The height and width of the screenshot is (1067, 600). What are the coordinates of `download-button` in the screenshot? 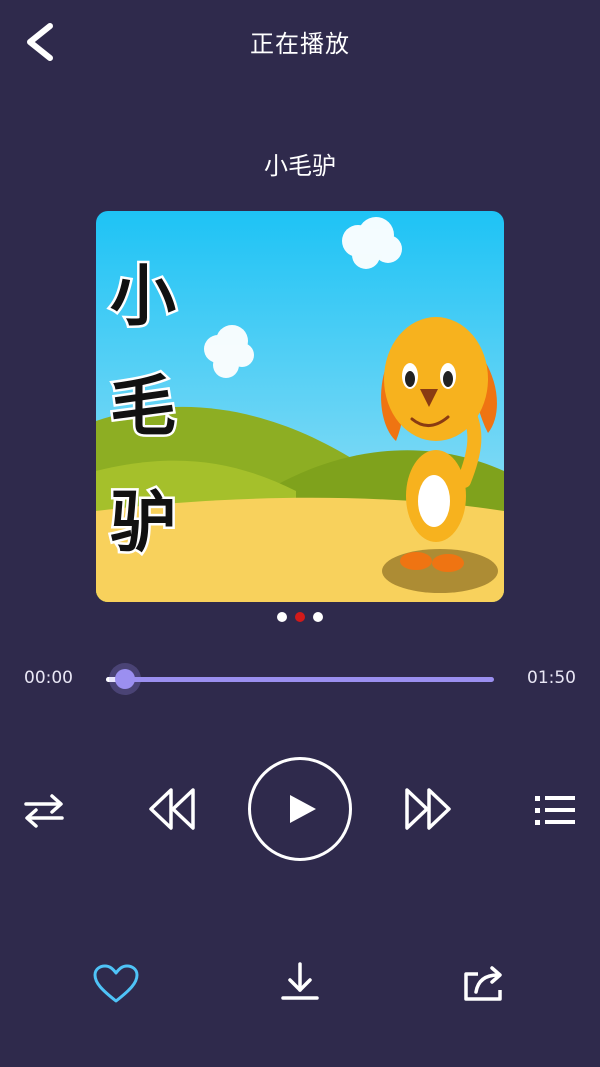 It's located at (300, 982).